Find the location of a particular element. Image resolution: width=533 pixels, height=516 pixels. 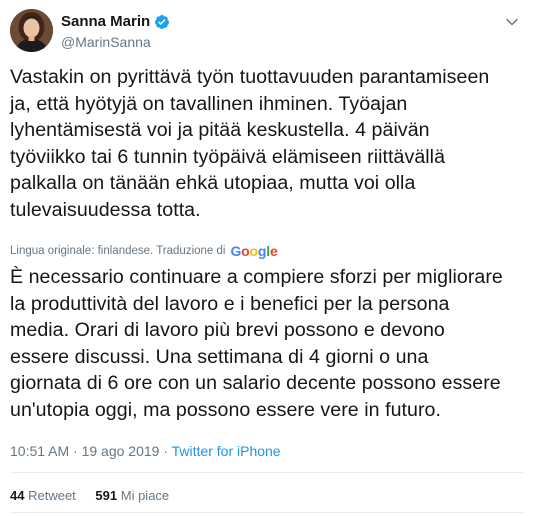

author-names: Sanna Marin @MarinSanna is located at coordinates (115, 32).